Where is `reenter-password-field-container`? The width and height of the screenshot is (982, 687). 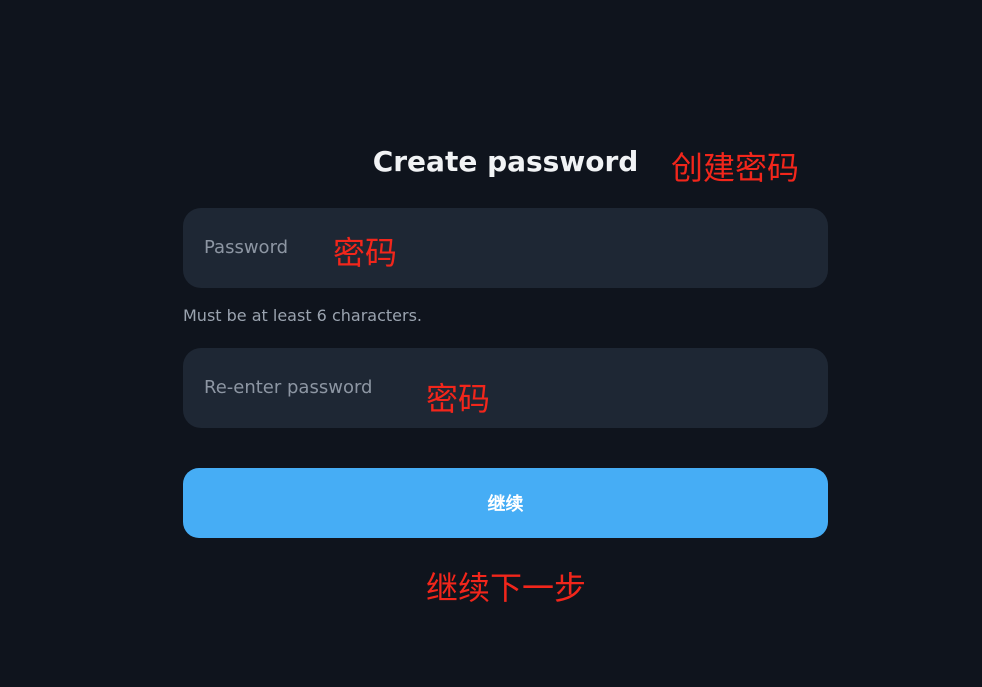 reenter-password-field-container is located at coordinates (505, 388).